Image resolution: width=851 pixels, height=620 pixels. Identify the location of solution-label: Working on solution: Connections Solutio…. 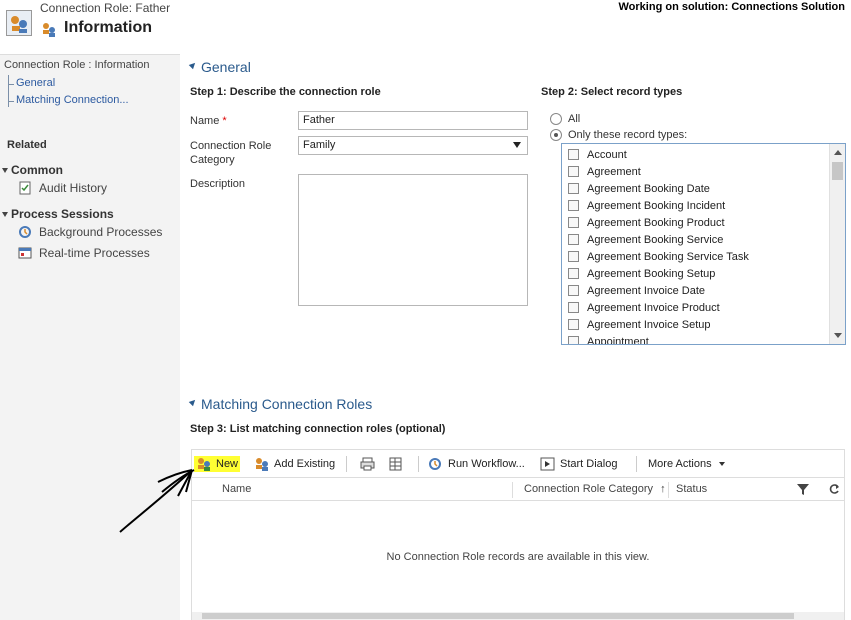
(732, 7).